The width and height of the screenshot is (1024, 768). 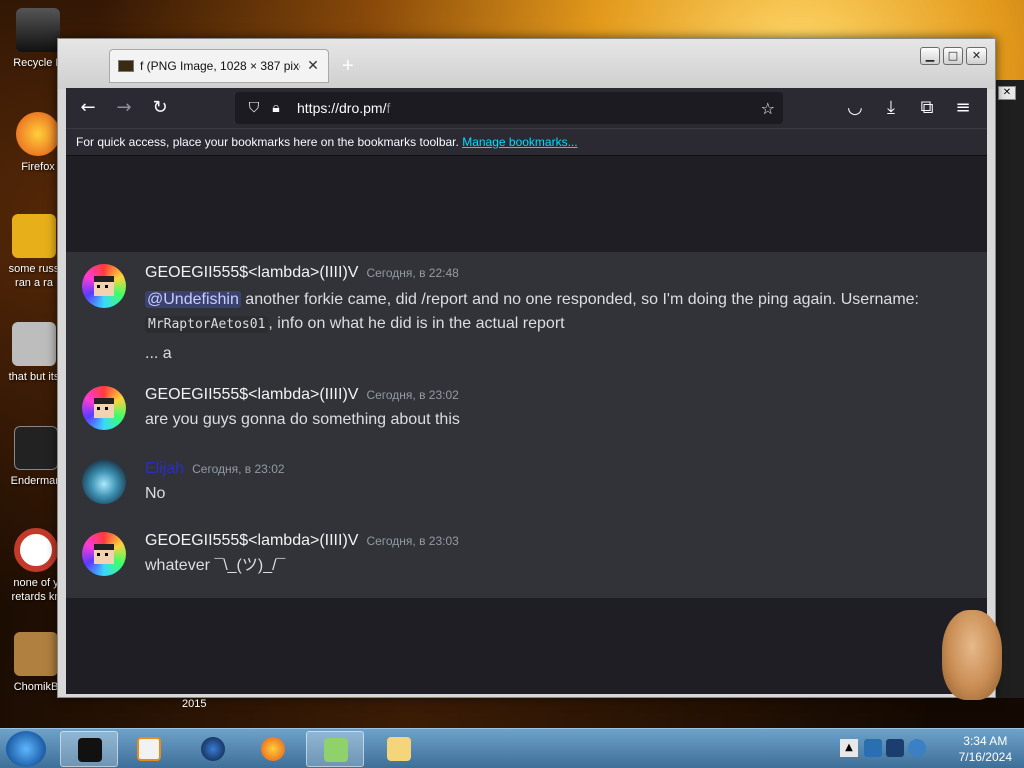 What do you see at coordinates (348, 66) in the screenshot?
I see `new-tab-button: +` at bounding box center [348, 66].